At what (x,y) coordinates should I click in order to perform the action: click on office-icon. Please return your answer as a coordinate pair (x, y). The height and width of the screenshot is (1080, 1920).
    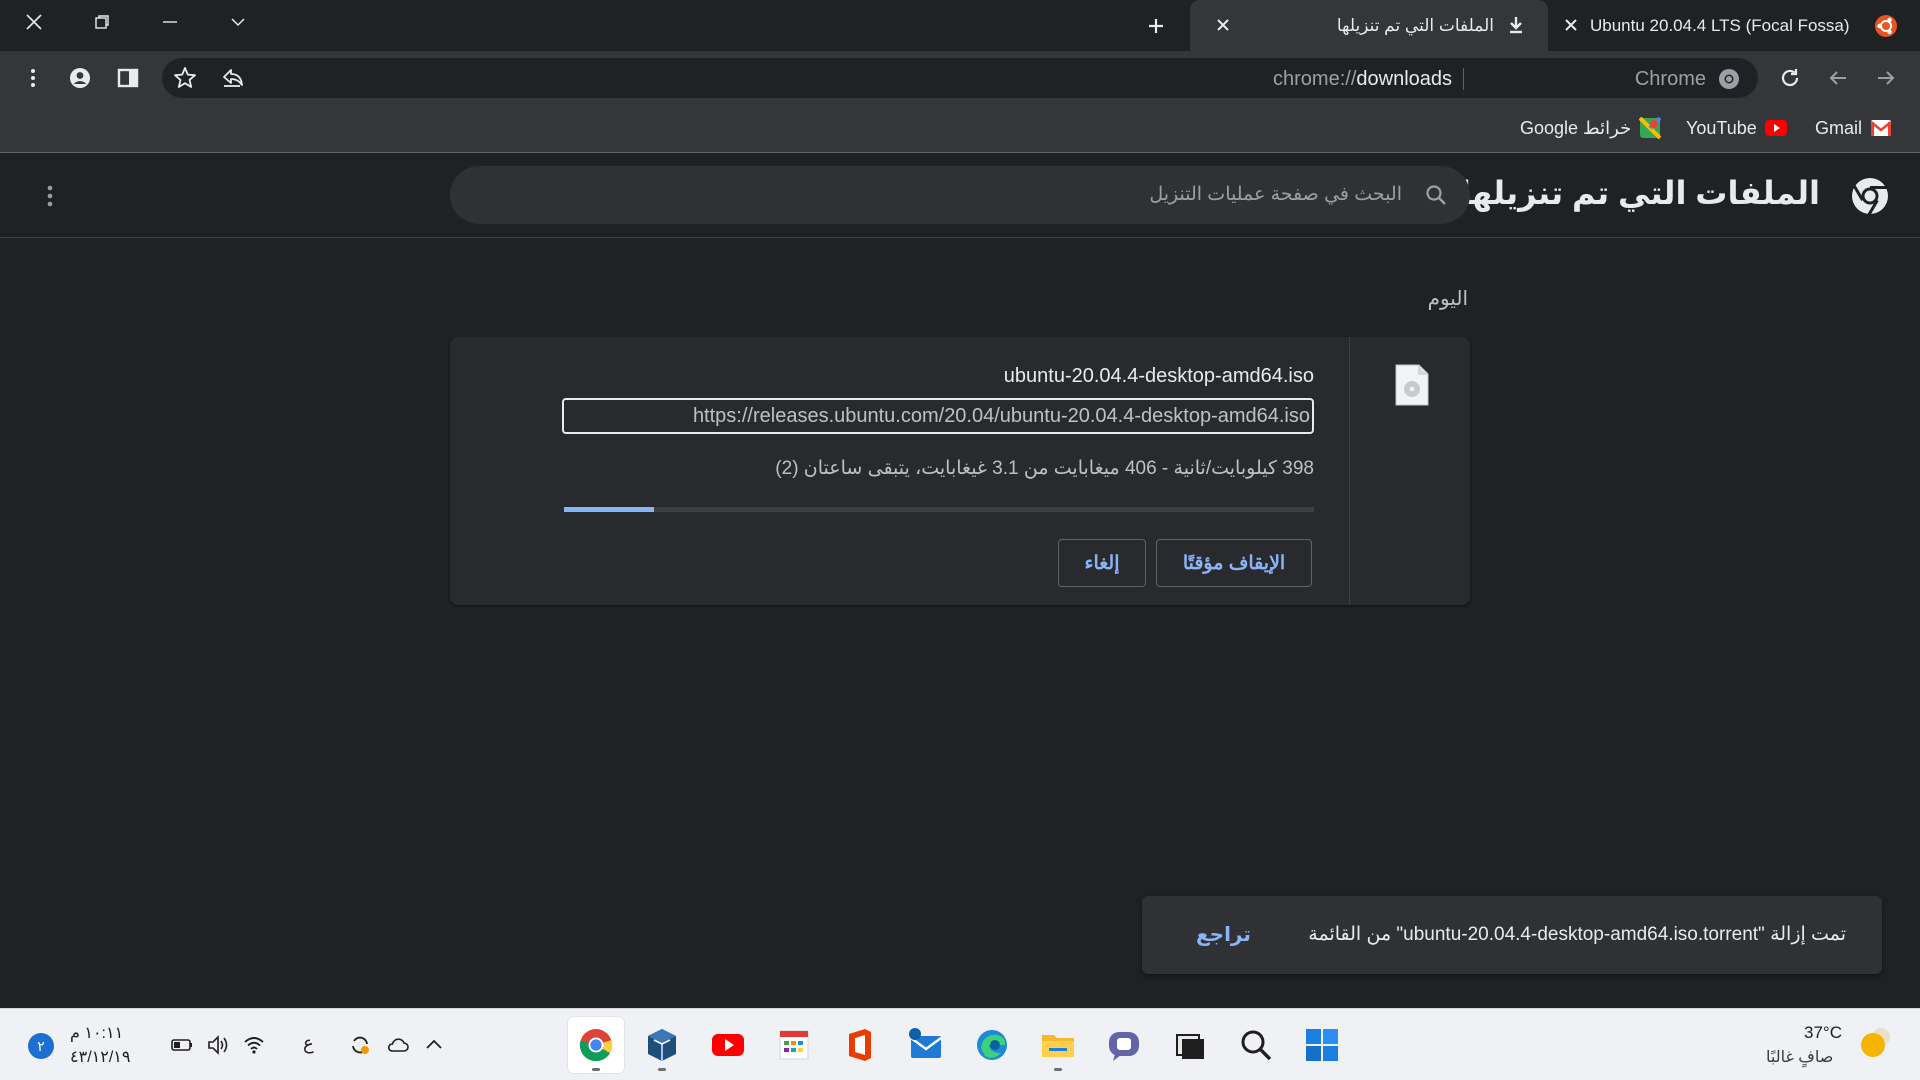
    Looking at the image, I should click on (860, 1045).